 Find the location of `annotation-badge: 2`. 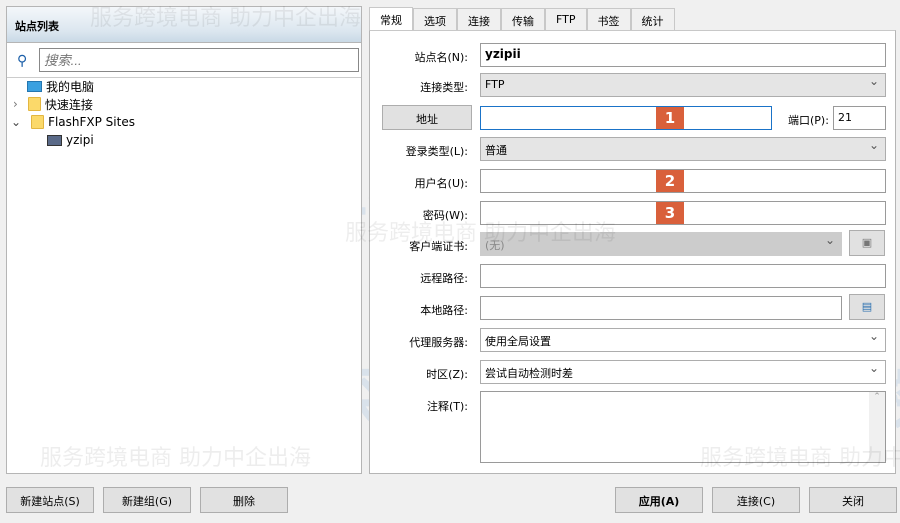

annotation-badge: 2 is located at coordinates (670, 181).